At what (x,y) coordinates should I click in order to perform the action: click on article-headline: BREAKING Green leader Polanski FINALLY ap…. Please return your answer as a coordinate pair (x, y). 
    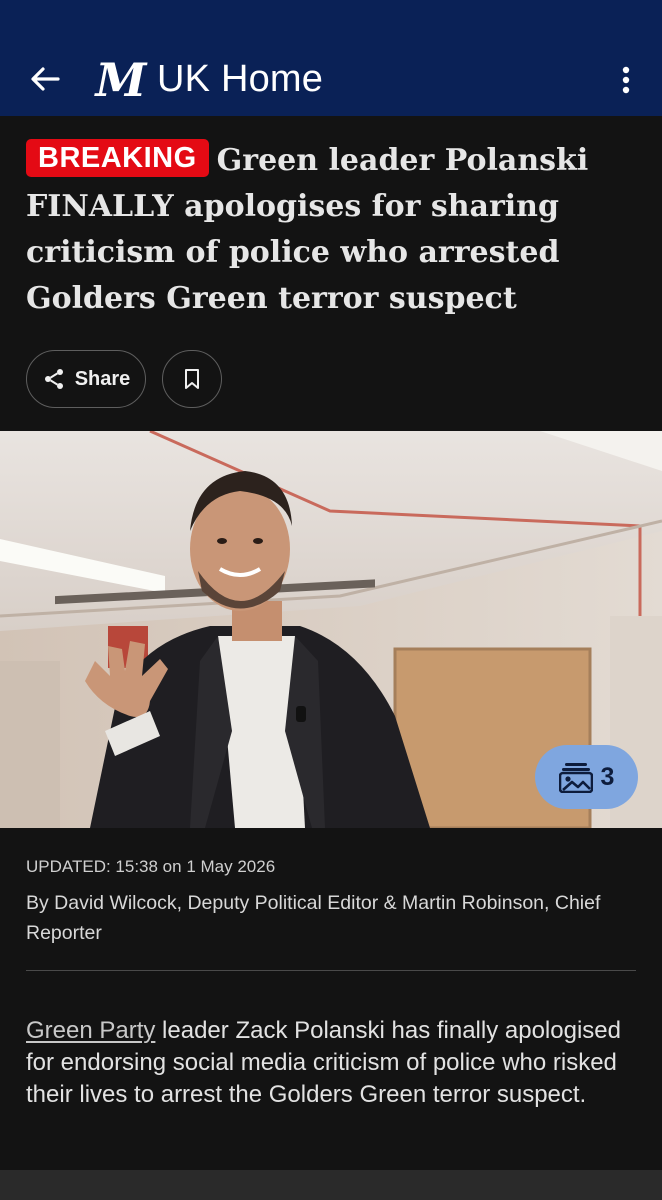
    Looking at the image, I should click on (326, 230).